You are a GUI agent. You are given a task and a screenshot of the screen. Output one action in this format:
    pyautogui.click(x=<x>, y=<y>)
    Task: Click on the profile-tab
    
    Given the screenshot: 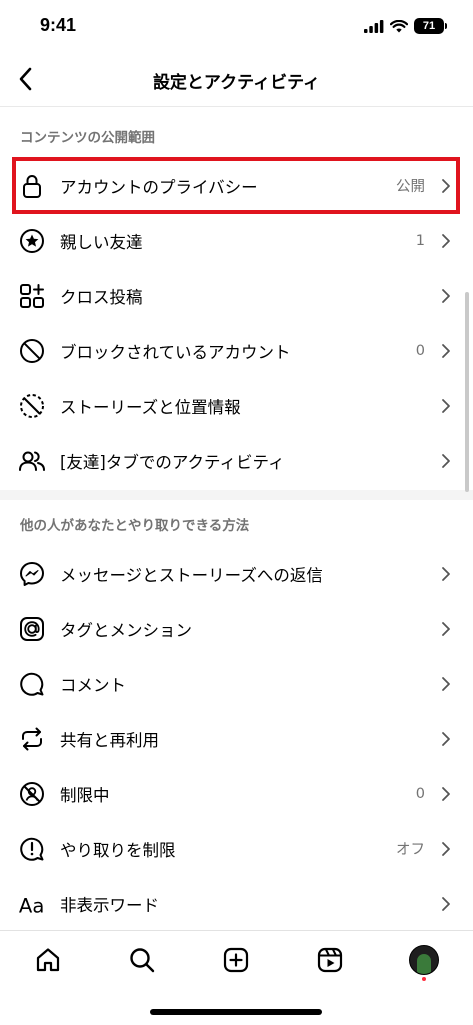 What is the action you would take?
    pyautogui.click(x=424, y=960)
    